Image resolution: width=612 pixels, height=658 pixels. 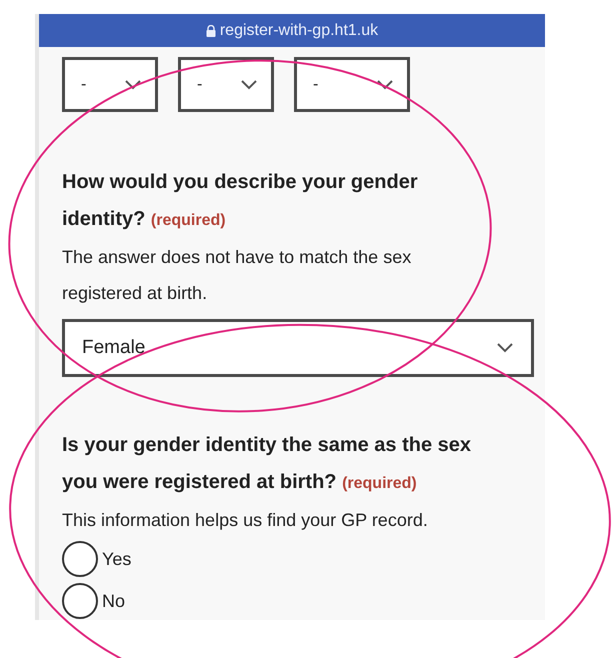 What do you see at coordinates (240, 201) in the screenshot?
I see `question-label: How would you describe your gender identity? (required)` at bounding box center [240, 201].